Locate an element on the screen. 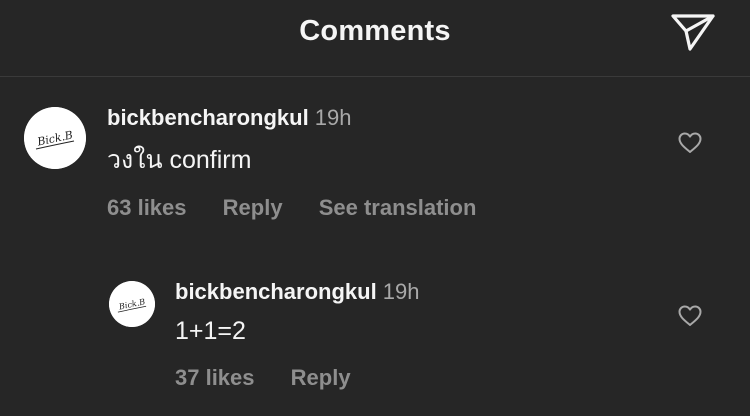 The width and height of the screenshot is (750, 416). signature-avatar-image: Bick.B is located at coordinates (132, 304).